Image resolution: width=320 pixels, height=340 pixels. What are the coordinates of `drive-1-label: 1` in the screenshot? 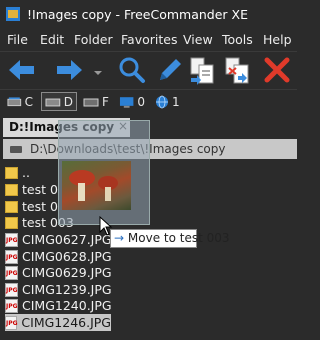 It's located at (176, 101).